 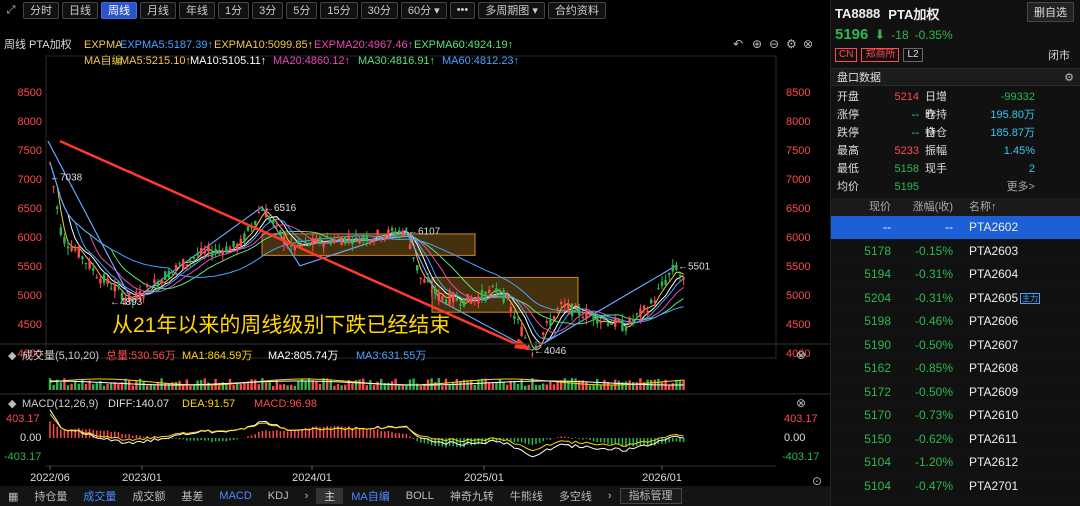 What do you see at coordinates (955, 439) in the screenshot?
I see `table-row: 5150 -0.62% PTA2611` at bounding box center [955, 439].